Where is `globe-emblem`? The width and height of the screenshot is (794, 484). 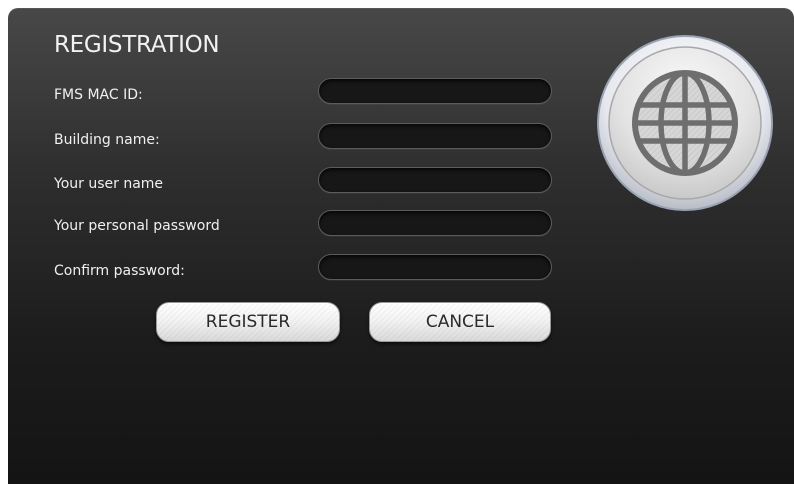
globe-emblem is located at coordinates (685, 123).